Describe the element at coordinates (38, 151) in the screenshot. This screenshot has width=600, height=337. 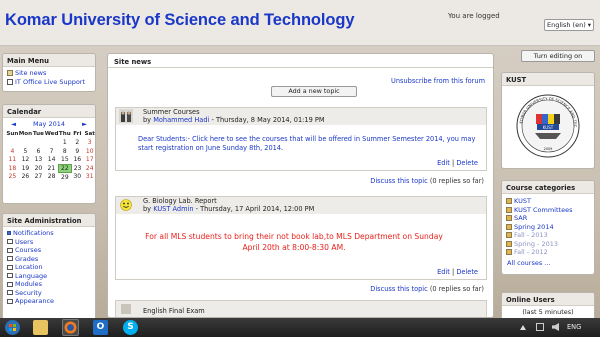
I see `calendar-day: 6` at that location.